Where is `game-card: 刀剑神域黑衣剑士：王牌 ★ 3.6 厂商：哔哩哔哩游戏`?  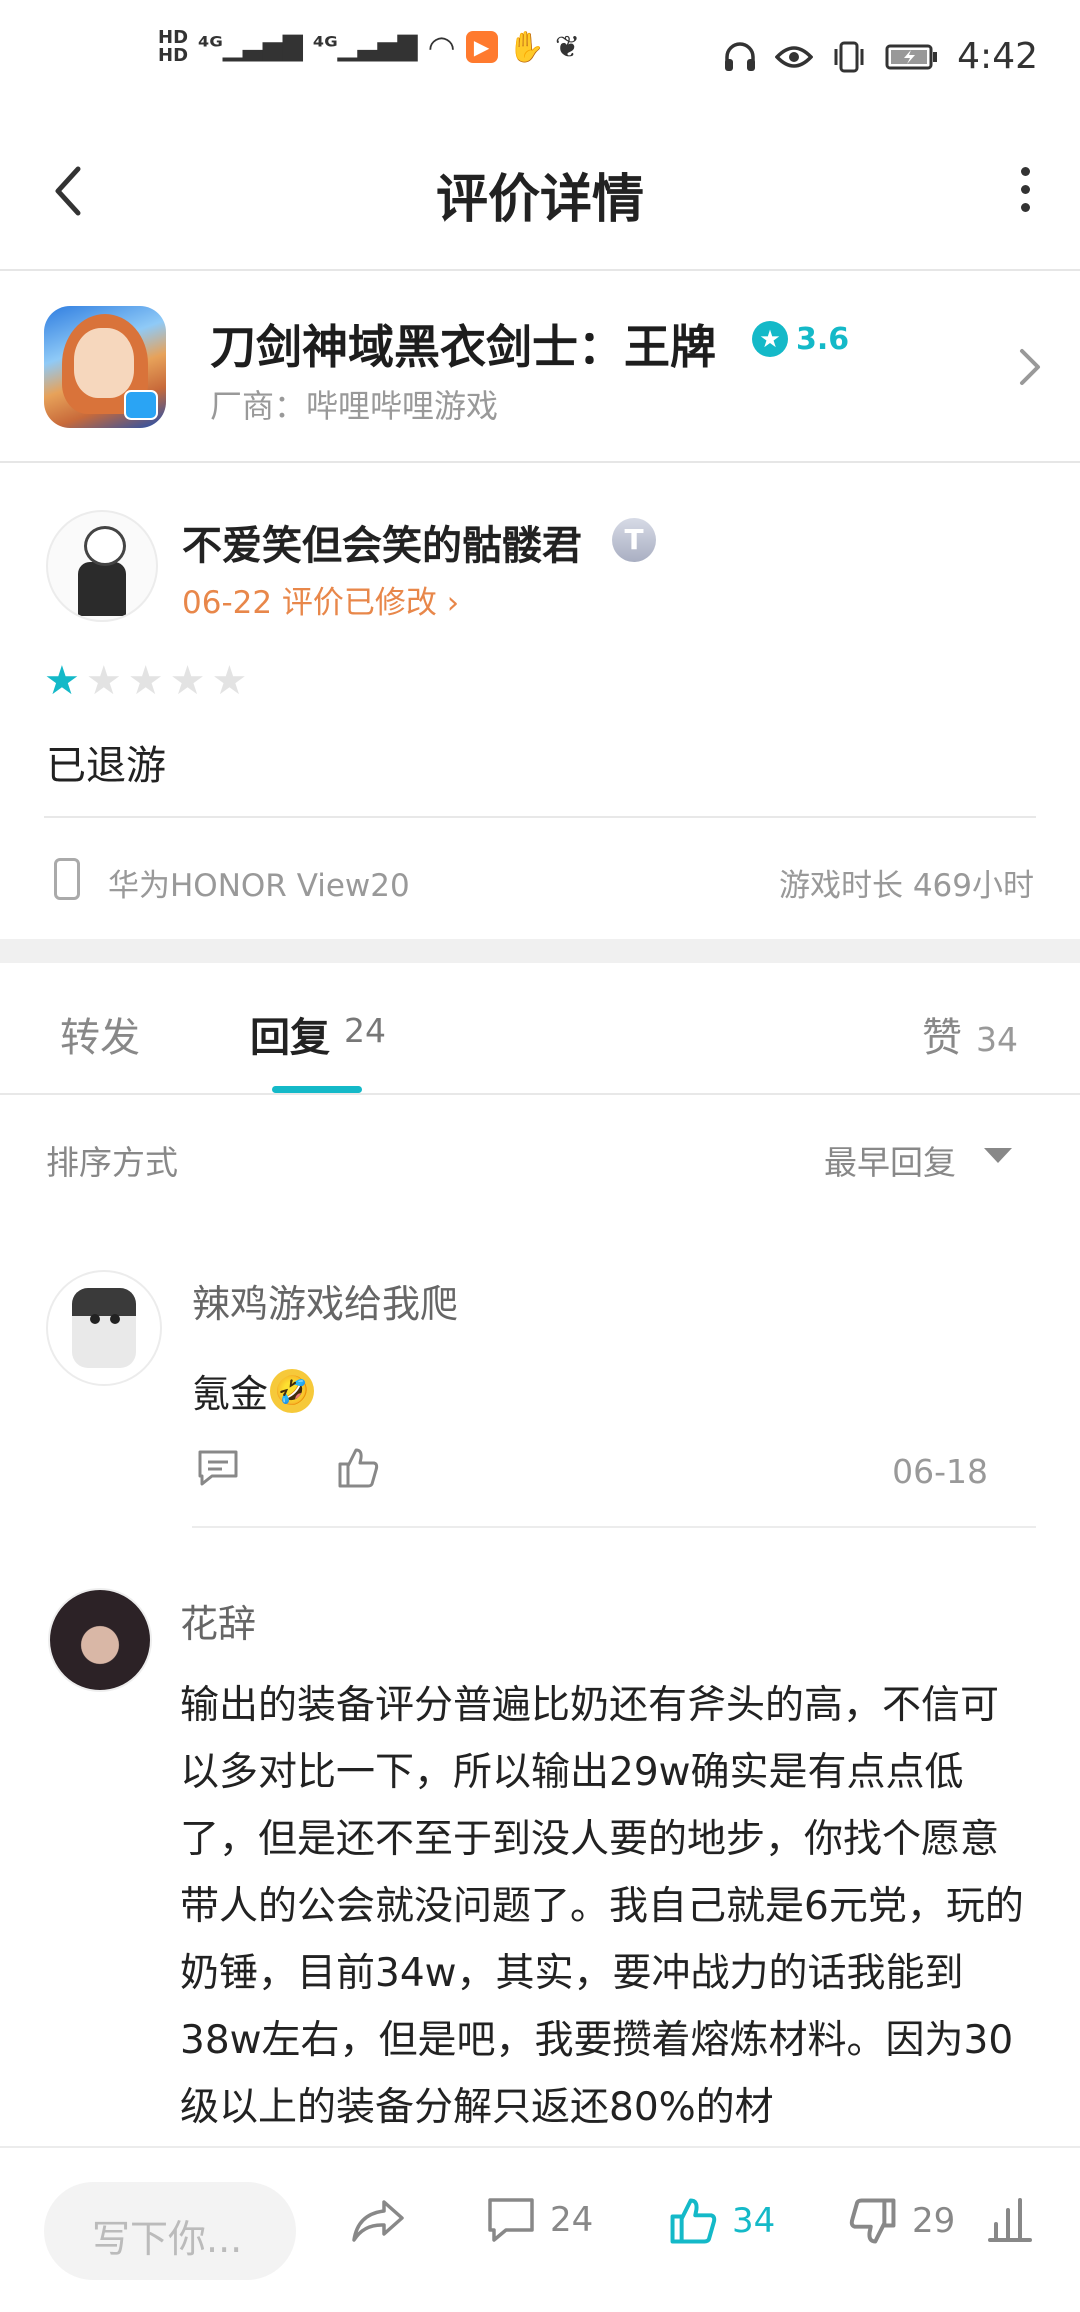 game-card: 刀剑神域黑衣剑士：王牌 ★ 3.6 厂商：哔哩哔哩游戏 is located at coordinates (540, 367).